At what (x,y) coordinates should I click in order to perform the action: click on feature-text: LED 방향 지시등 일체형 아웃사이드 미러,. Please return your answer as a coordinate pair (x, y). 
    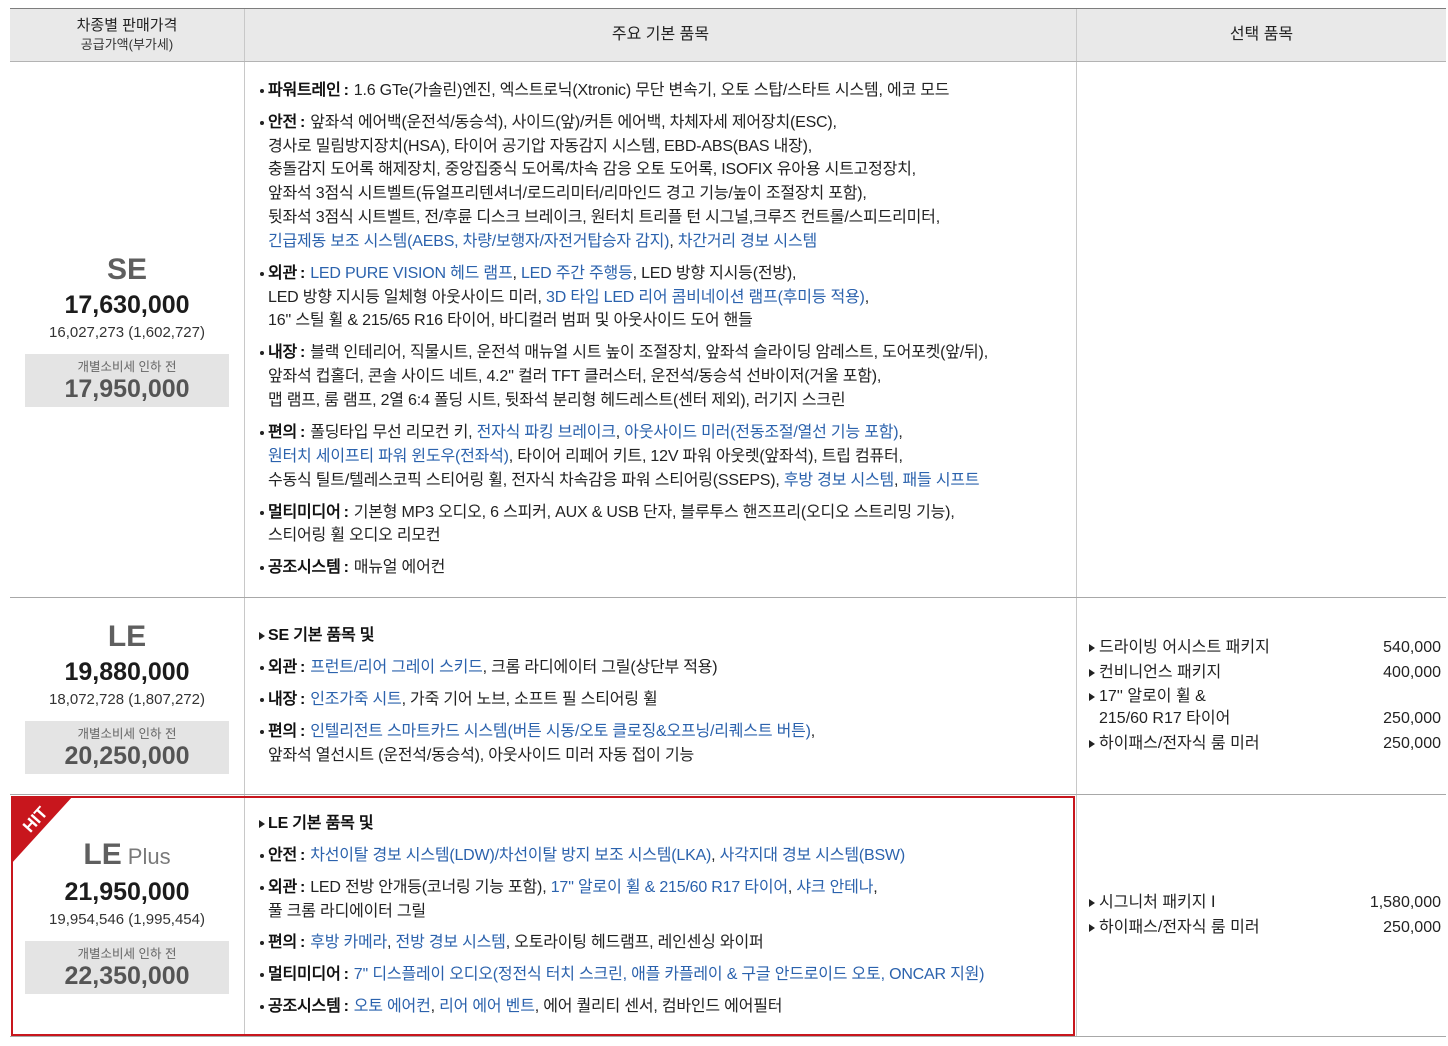
    Looking at the image, I should click on (407, 297).